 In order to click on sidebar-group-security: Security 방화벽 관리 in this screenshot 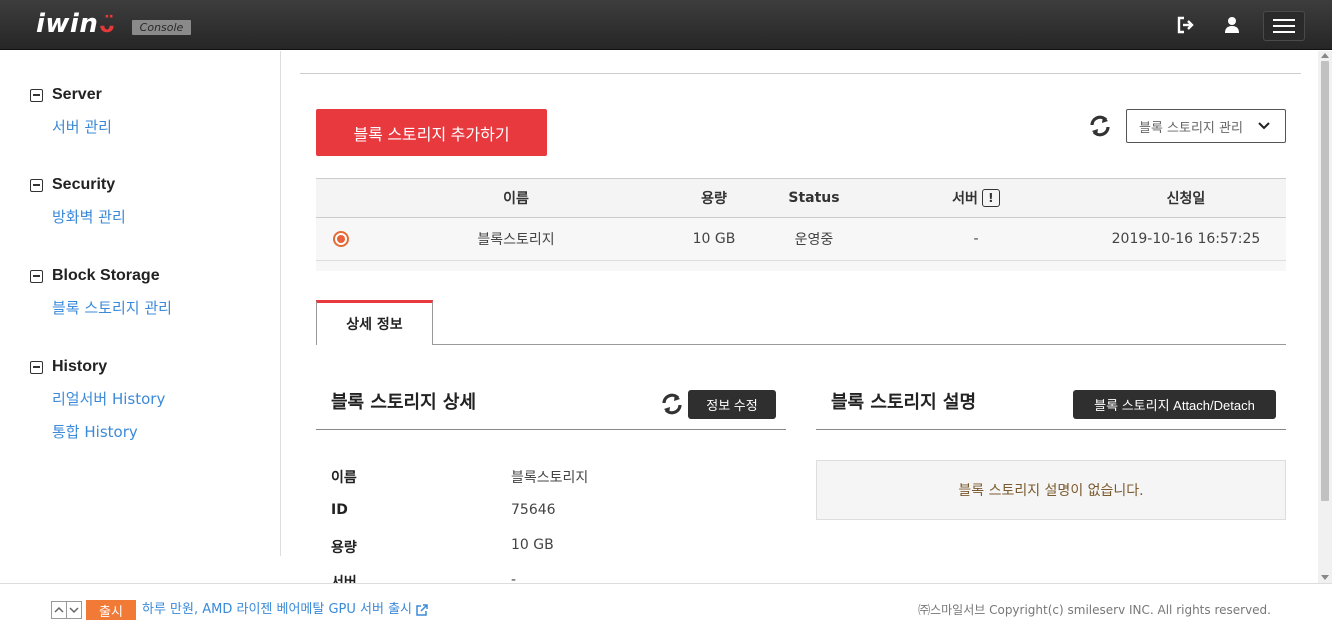, I will do `click(78, 201)`.